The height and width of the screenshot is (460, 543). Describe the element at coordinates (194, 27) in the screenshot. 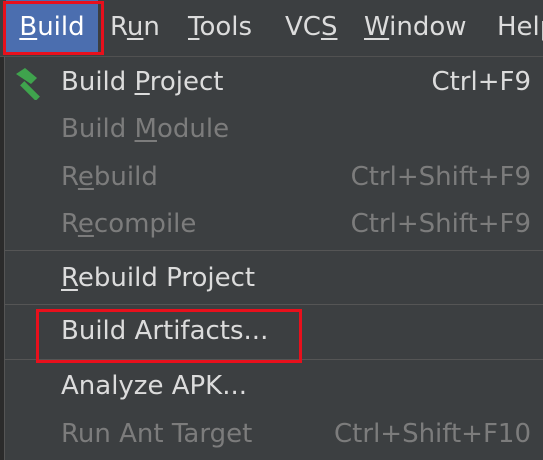

I see `menu-tools-mnemonic: T` at that location.